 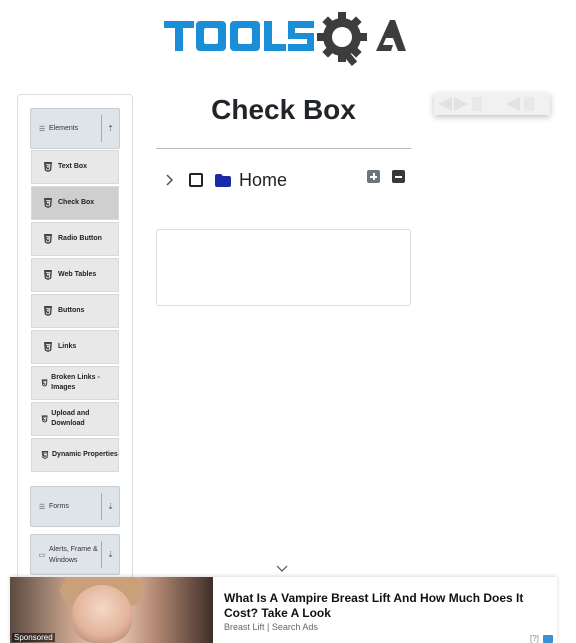 I want to click on menu-group-alerts: ▭ Alerts, Frame & Windows ⇣, so click(x=75, y=554).